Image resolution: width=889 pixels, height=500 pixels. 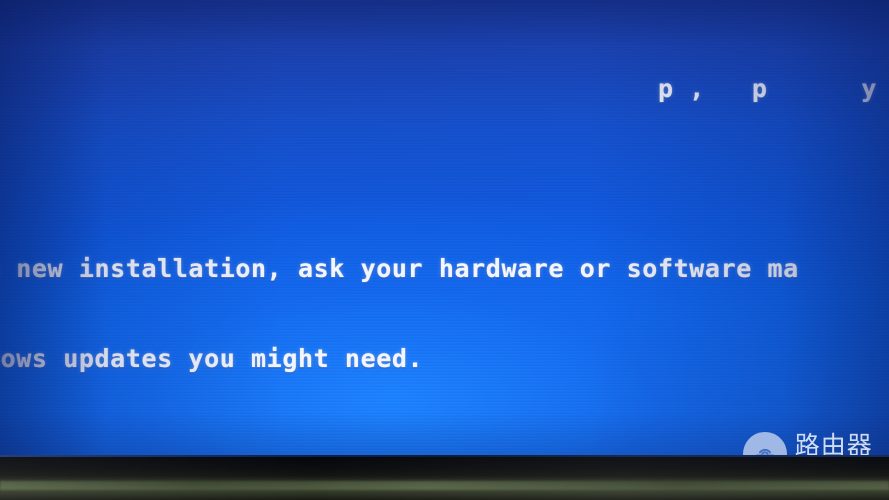 I want to click on monitor-bottom-bezel, so click(x=444, y=477).